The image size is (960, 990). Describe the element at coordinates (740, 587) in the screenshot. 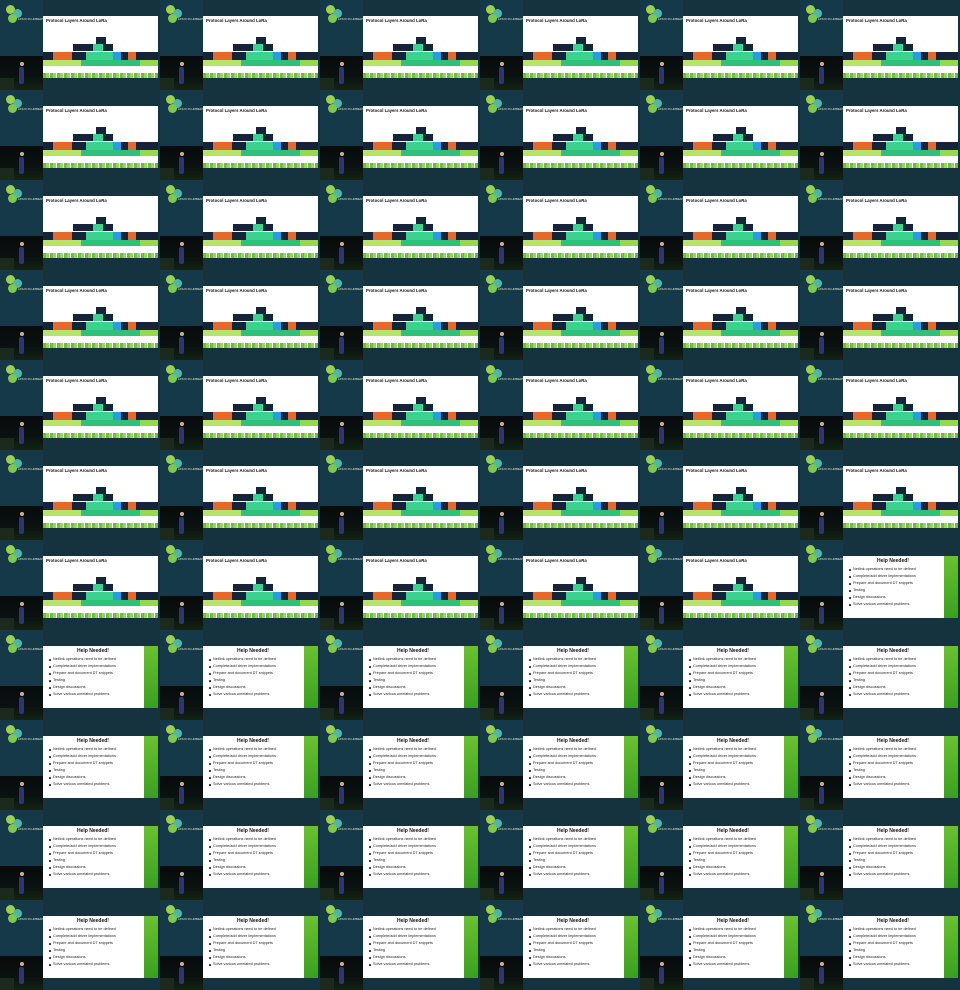

I see `slide-protocol-layers: Protocol Layers Around LoRa` at that location.